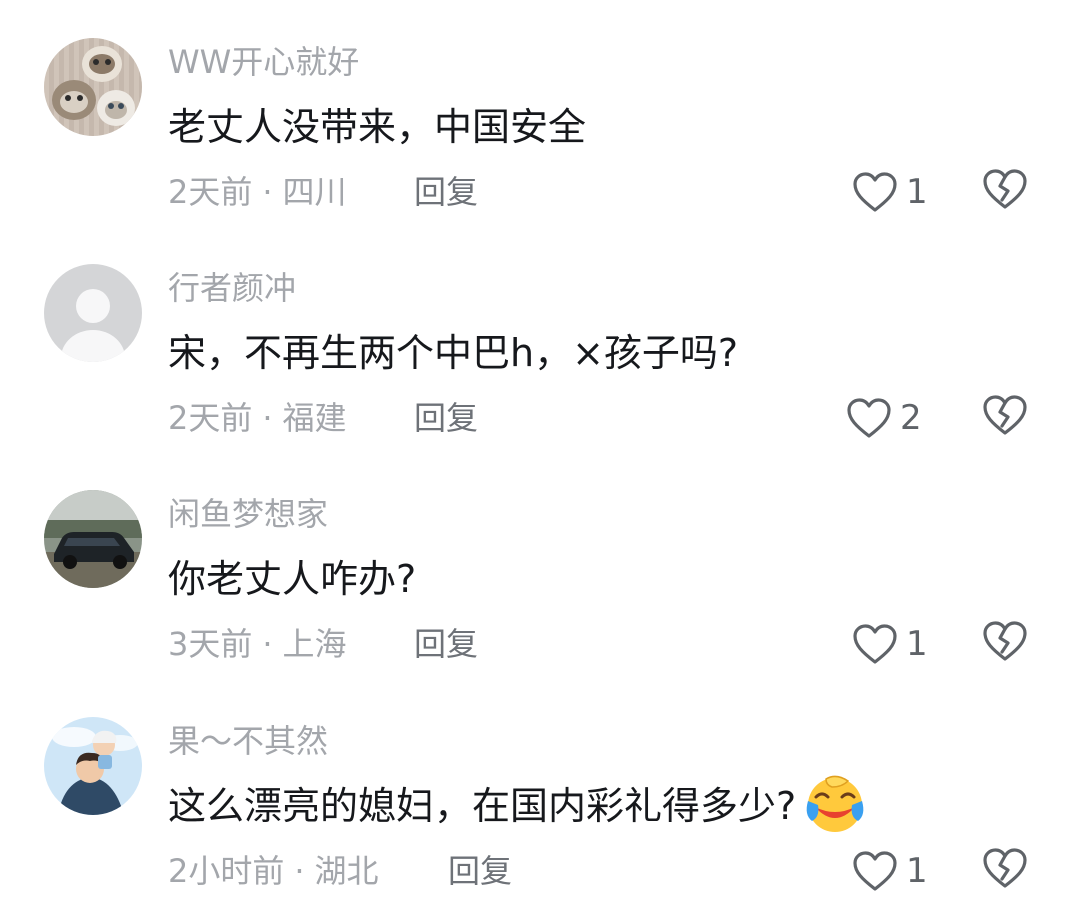  Describe the element at coordinates (314, 192) in the screenshot. I see `comment-location: 四川` at that location.